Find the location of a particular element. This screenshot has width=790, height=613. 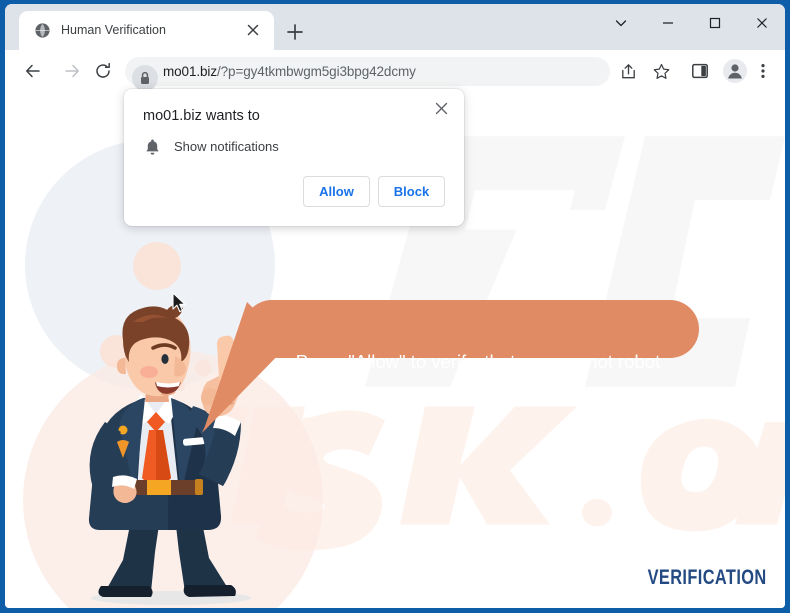

profile-avatar is located at coordinates (735, 71).